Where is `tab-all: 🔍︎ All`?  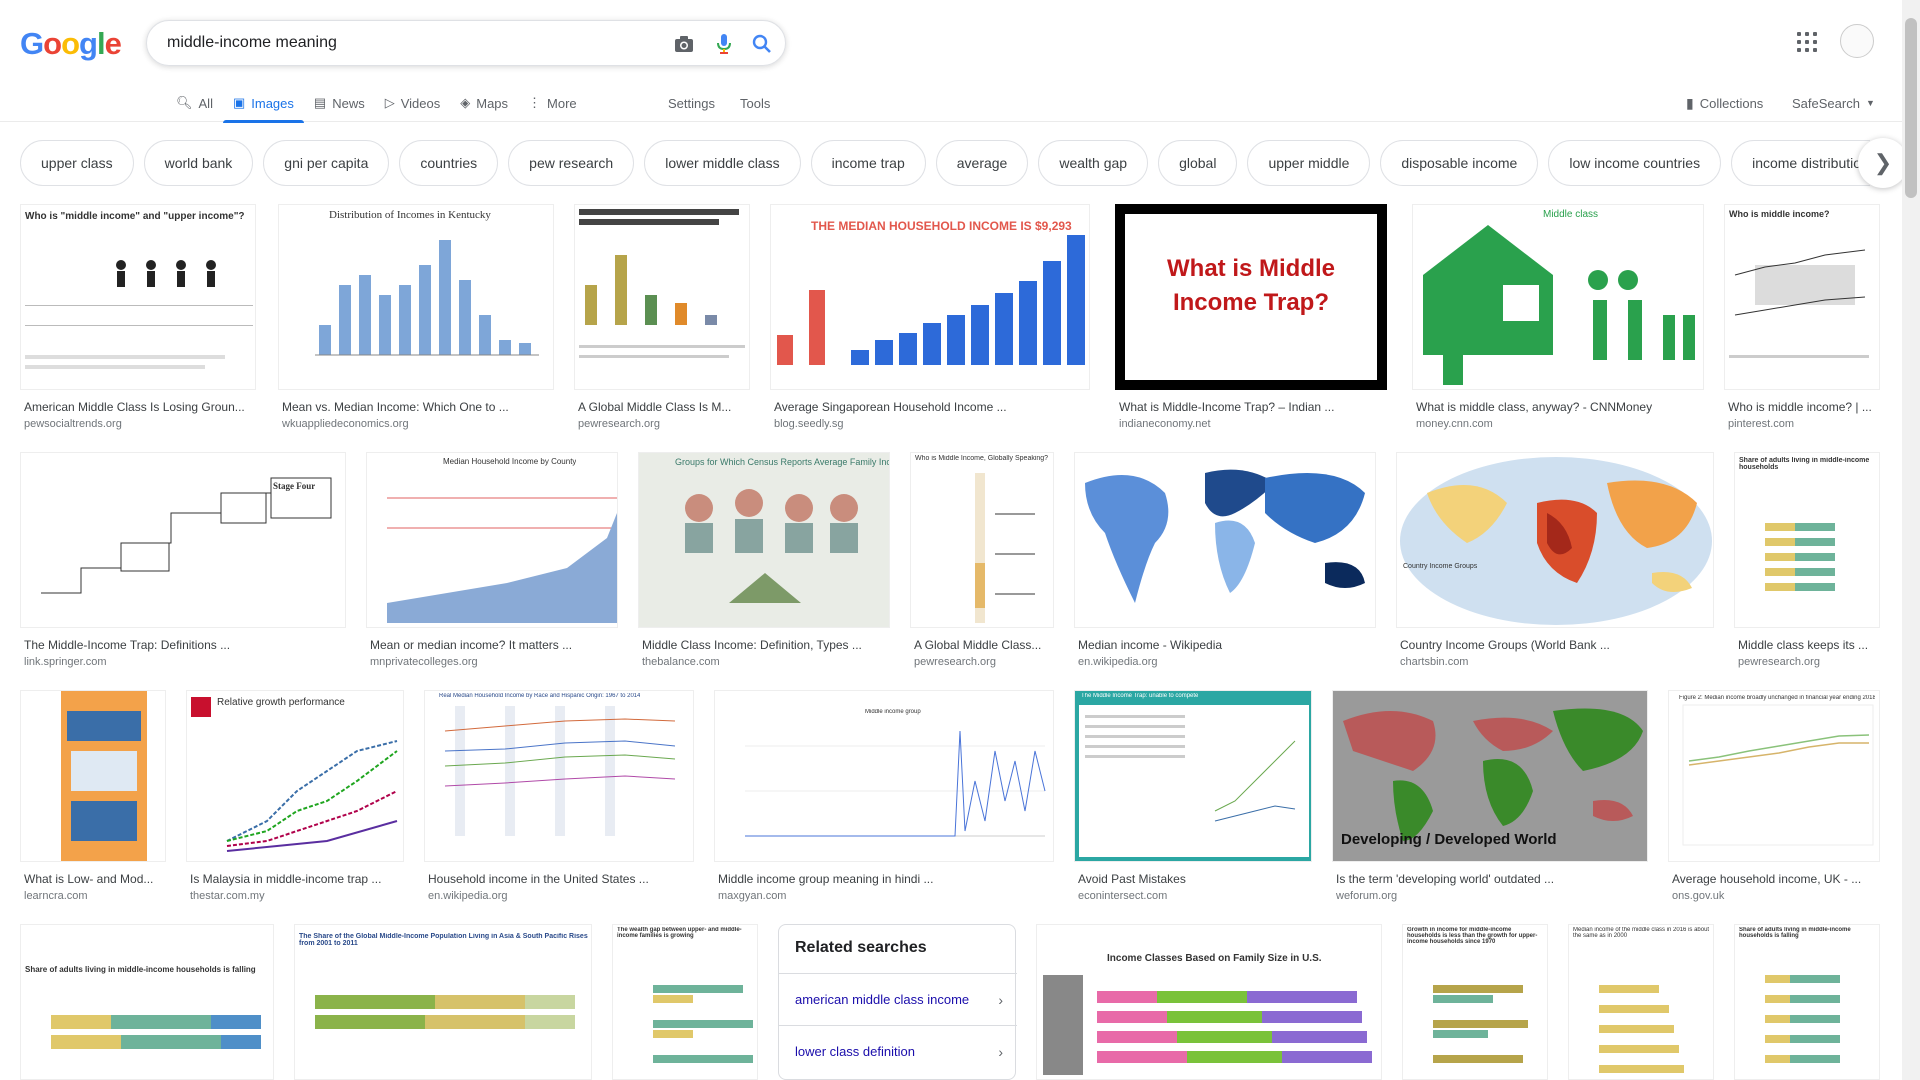 tab-all: 🔍︎ All is located at coordinates (194, 103).